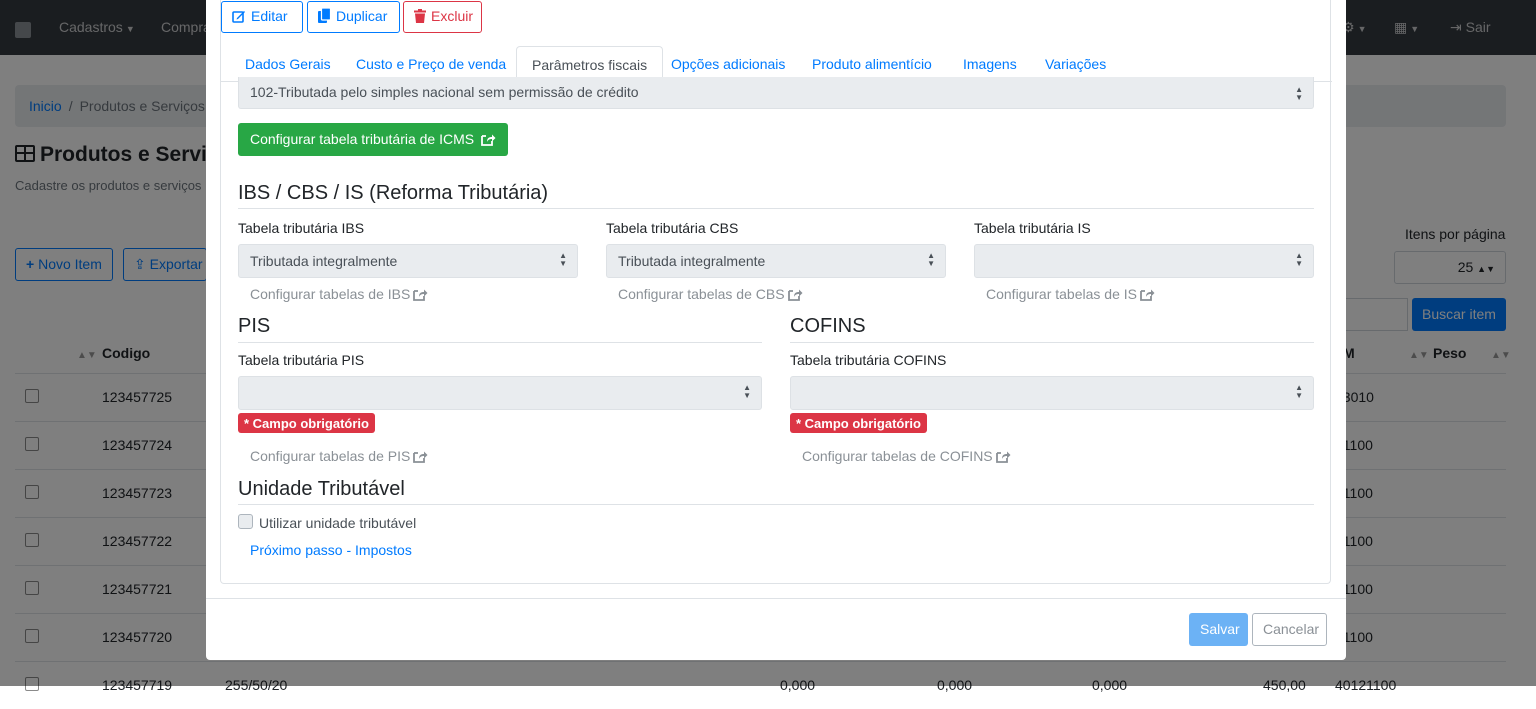 This screenshot has width=1536, height=709. Describe the element at coordinates (1061, 294) in the screenshot. I see `is-config-label: Configurar tabelas de IS` at that location.